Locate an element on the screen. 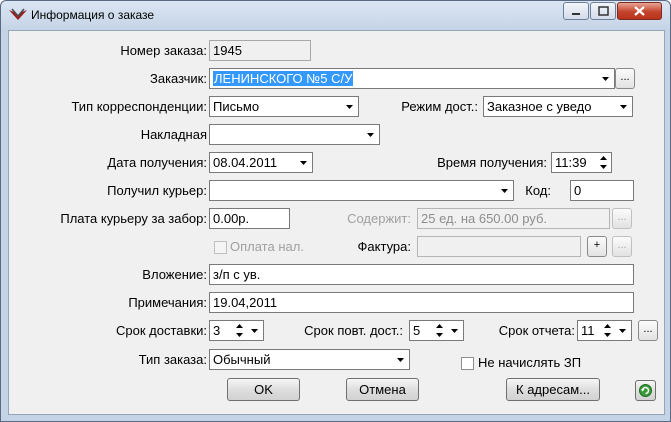 This screenshot has height=422, width=671. invoice-doc-select is located at coordinates (294, 134).